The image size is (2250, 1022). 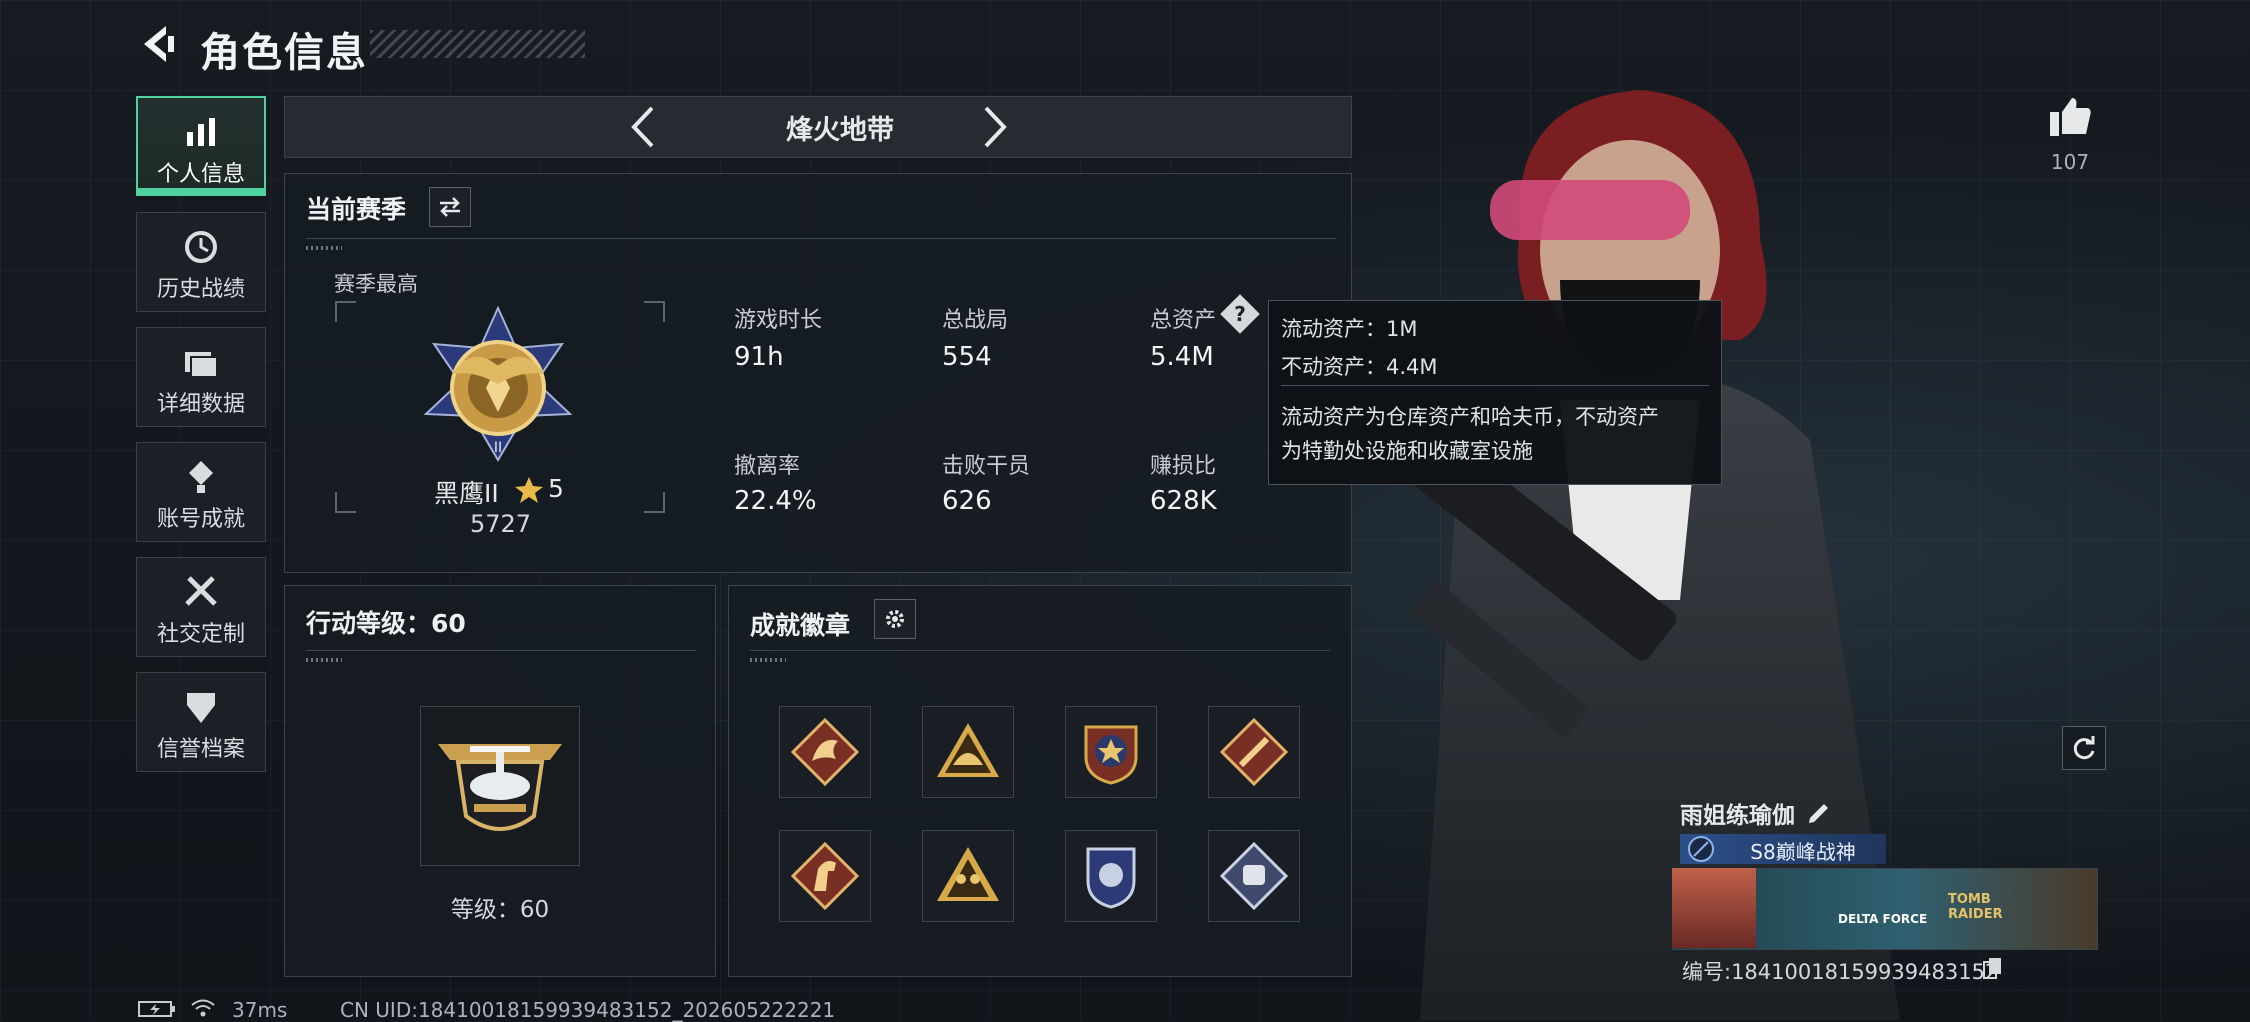 I want to click on ping-text: 37ms, so click(x=260, y=1010).